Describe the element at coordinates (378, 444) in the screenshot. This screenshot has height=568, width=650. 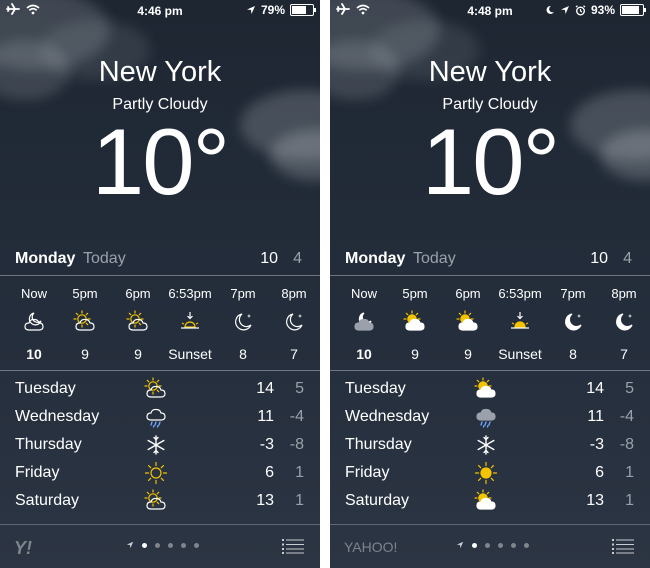
I see `day-name: Thursday` at that location.